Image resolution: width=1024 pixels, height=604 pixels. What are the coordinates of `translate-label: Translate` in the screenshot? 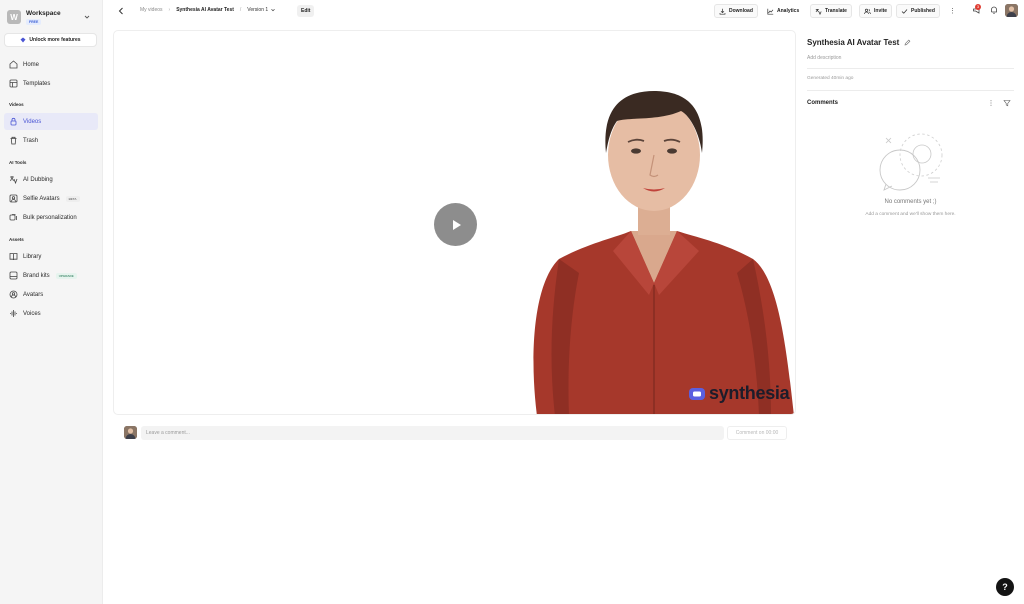 It's located at (836, 11).